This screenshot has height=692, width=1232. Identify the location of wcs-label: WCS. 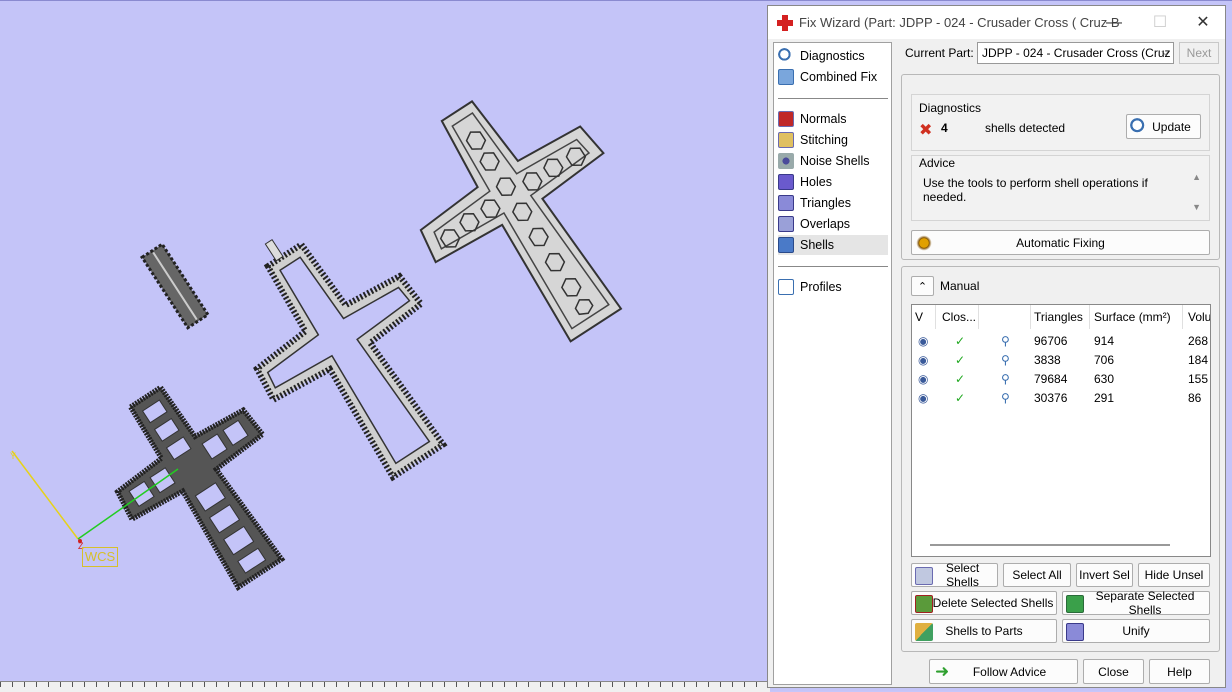
(100, 557).